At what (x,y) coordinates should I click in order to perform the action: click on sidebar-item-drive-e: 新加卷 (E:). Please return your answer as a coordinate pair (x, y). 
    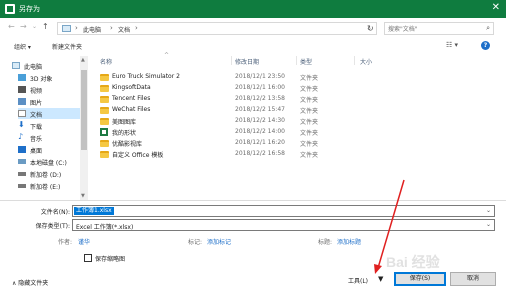
    Looking at the image, I should click on (49, 185).